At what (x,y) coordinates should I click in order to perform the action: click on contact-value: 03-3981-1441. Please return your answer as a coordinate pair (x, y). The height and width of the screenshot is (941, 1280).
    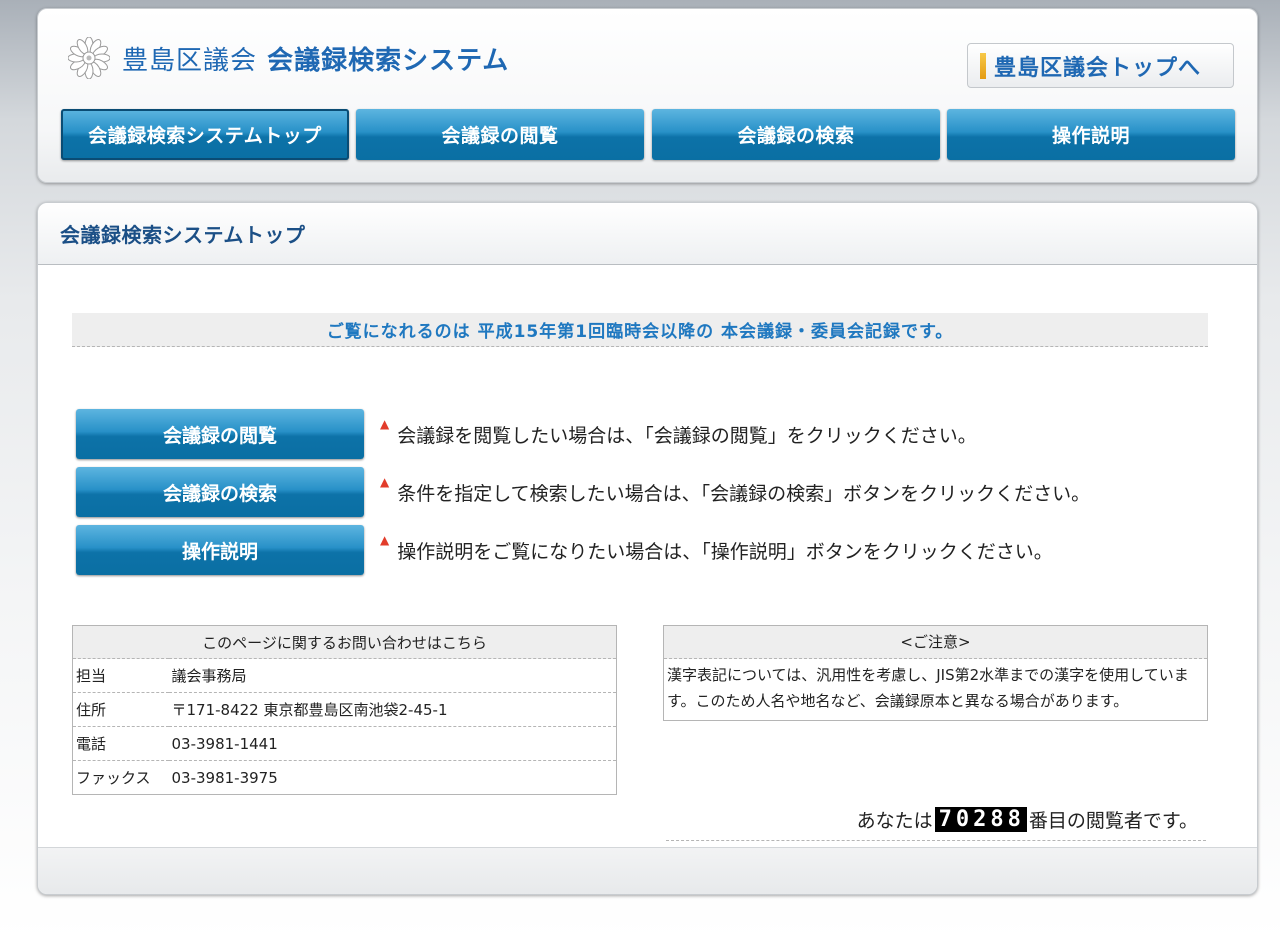
    Looking at the image, I should click on (392, 743).